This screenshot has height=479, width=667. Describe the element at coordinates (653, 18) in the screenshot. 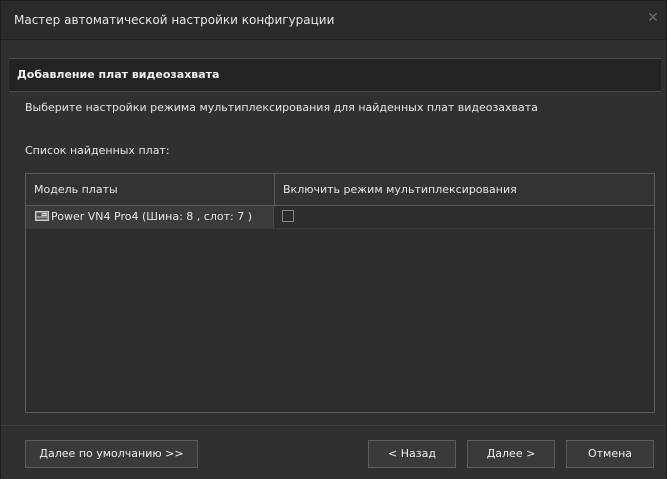

I see `close-icon: ✕` at that location.